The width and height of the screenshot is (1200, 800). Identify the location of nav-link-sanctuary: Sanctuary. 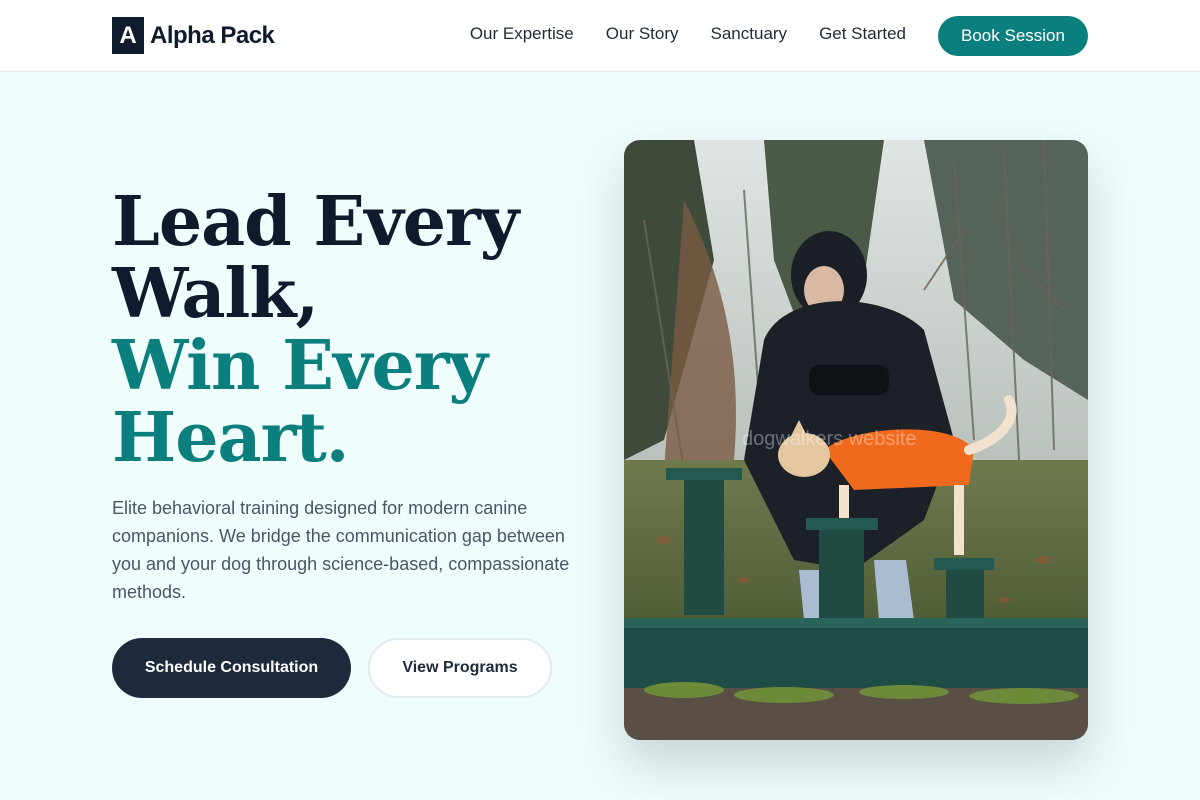
(749, 34).